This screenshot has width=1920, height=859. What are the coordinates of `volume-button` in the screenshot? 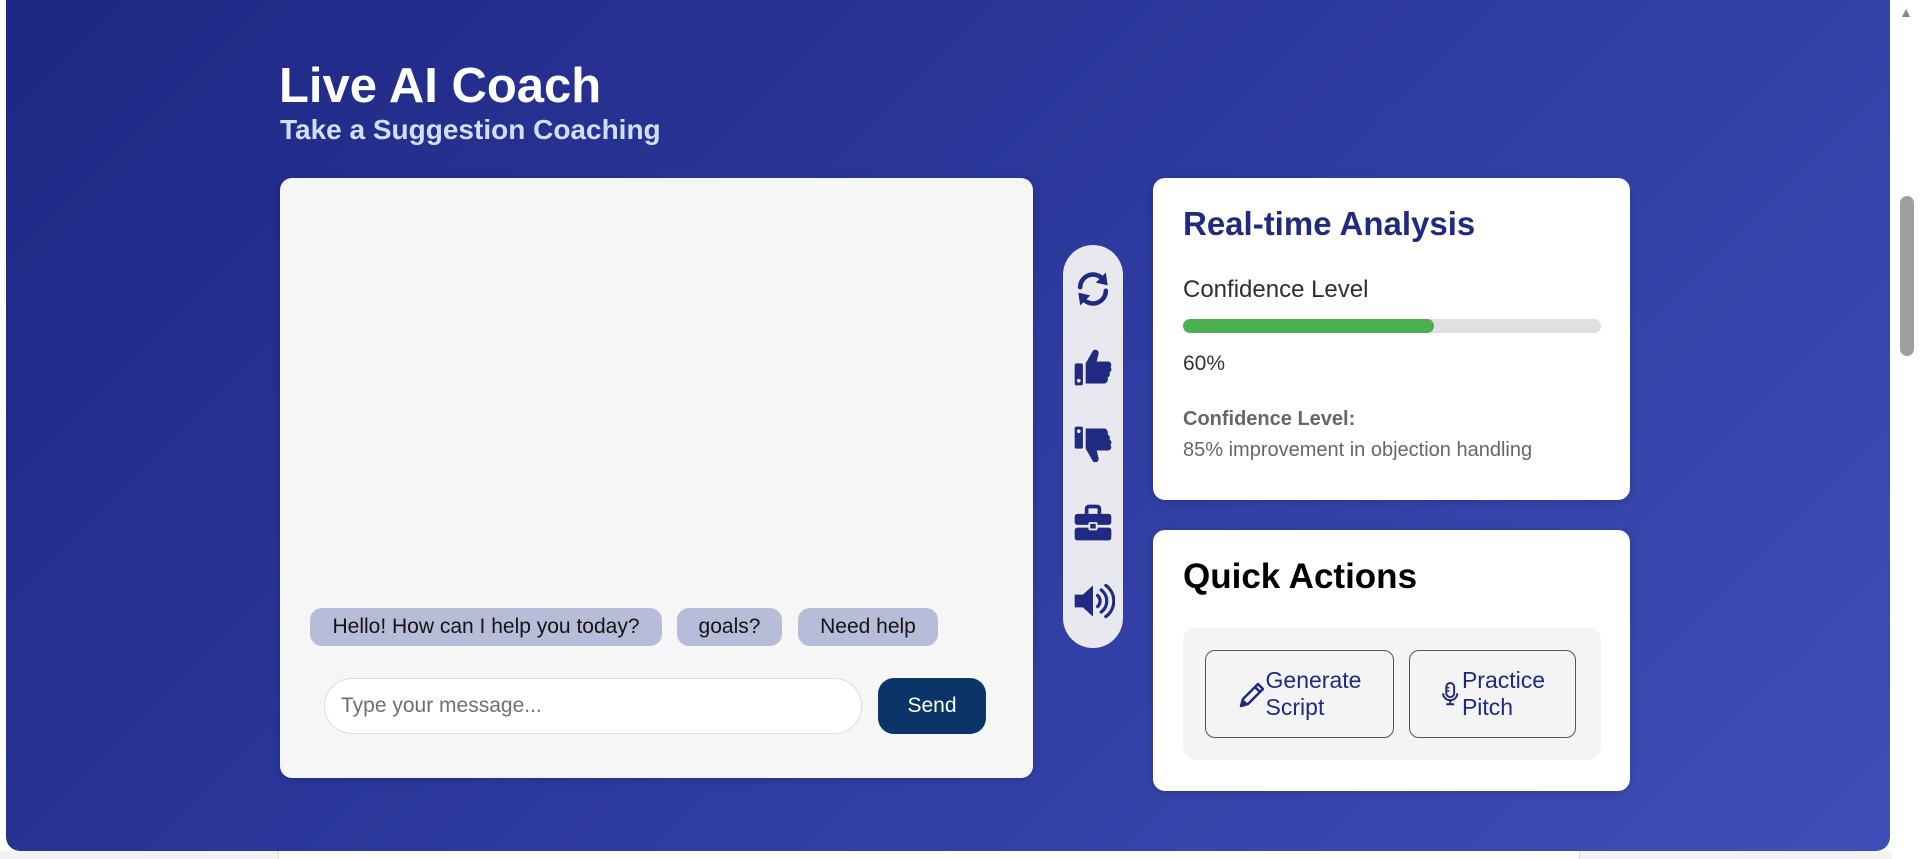 It's located at (1093, 601).